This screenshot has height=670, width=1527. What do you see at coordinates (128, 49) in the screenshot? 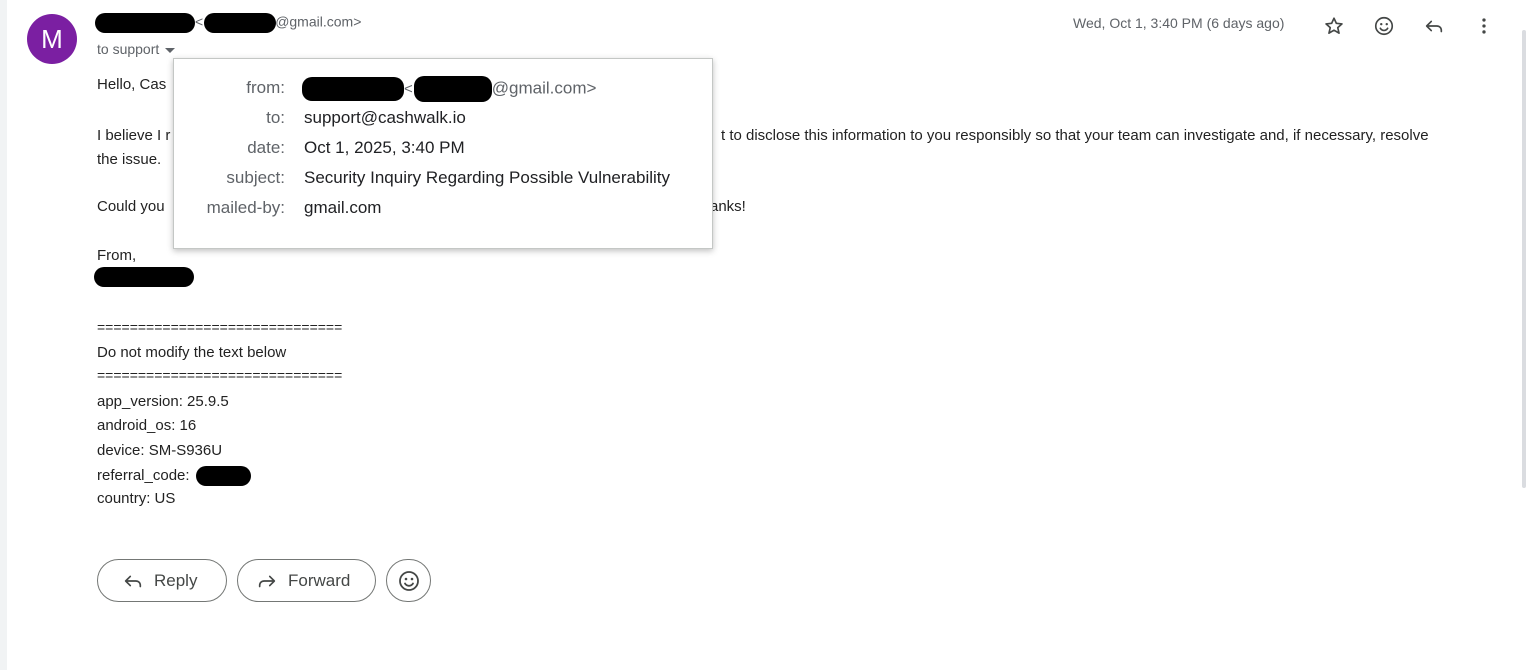
I see `to-line-label: to support` at bounding box center [128, 49].